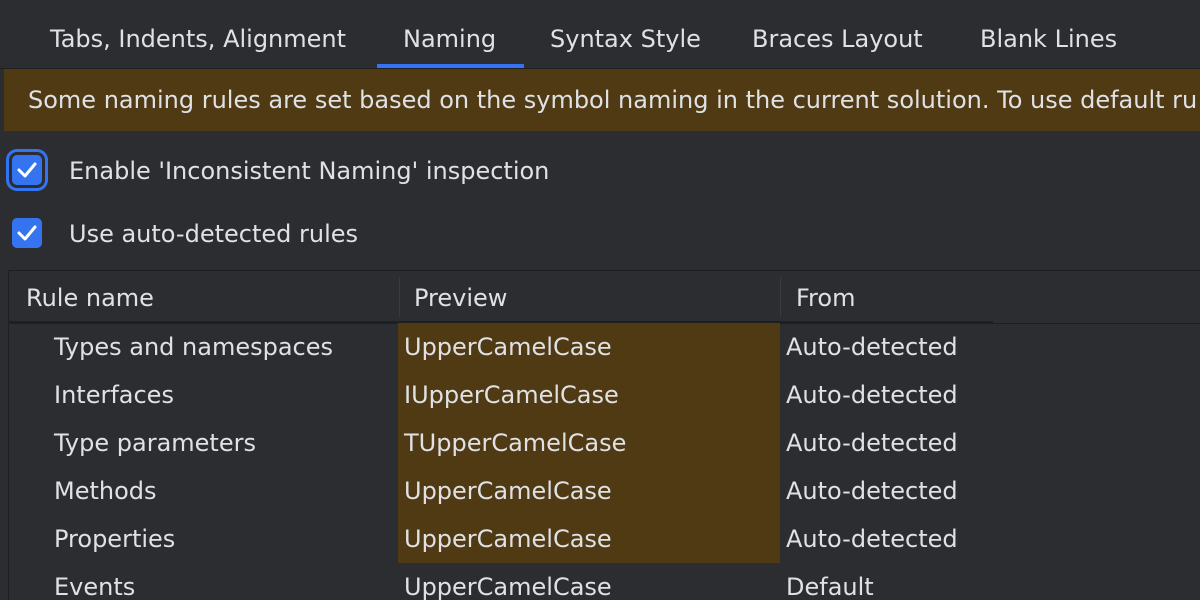 This screenshot has width=1200, height=600. What do you see at coordinates (194, 347) in the screenshot?
I see `rule-name-cell: Types and namespaces` at bounding box center [194, 347].